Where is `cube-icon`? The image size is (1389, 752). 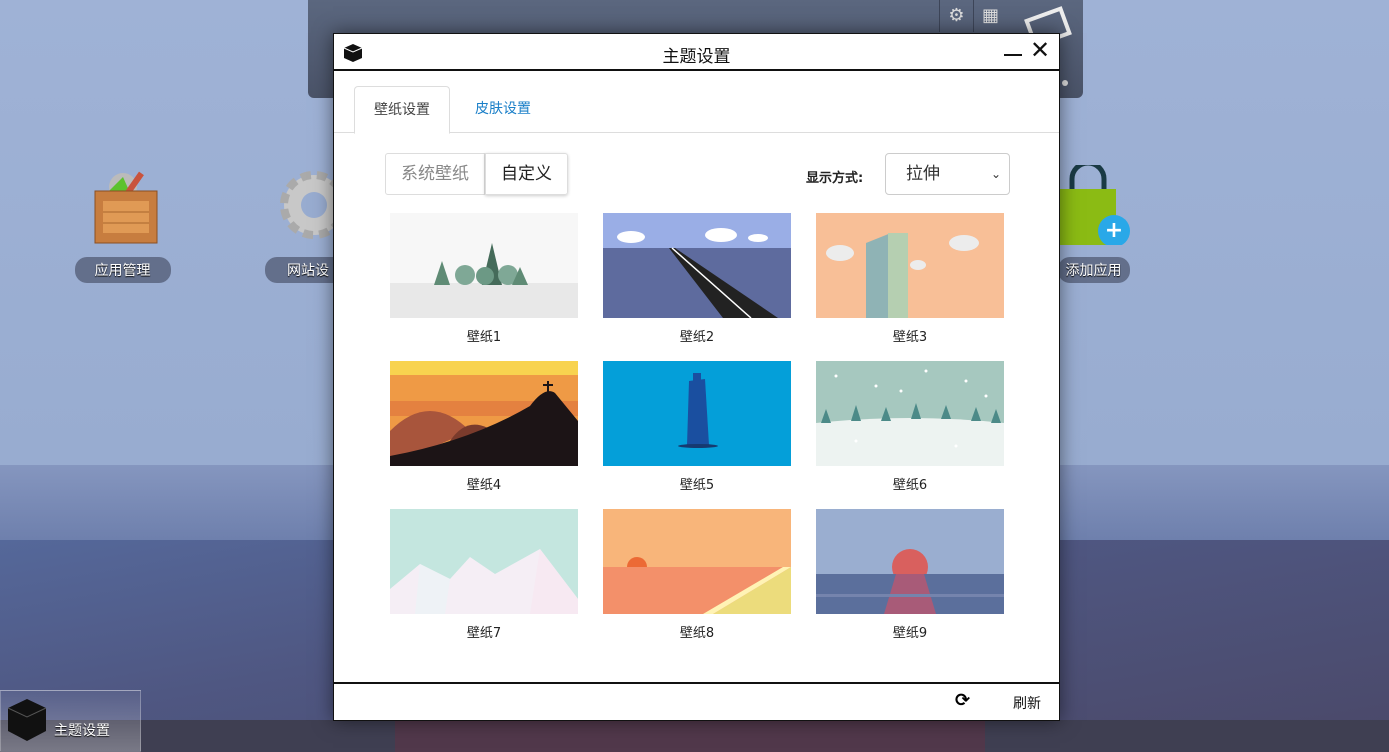 cube-icon is located at coordinates (27, 720).